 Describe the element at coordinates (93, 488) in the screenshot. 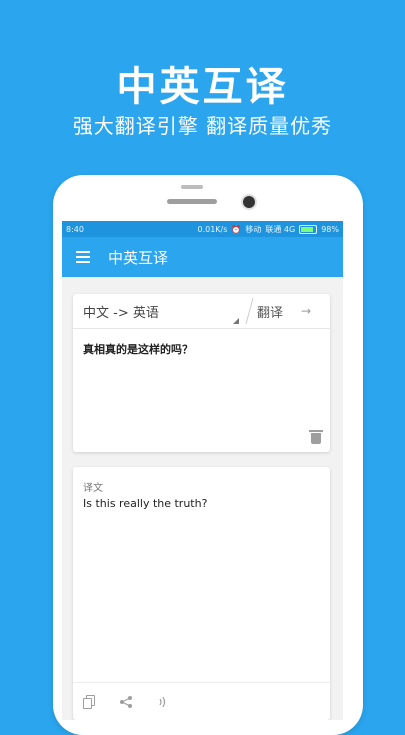

I see `output-label: 译文` at that location.